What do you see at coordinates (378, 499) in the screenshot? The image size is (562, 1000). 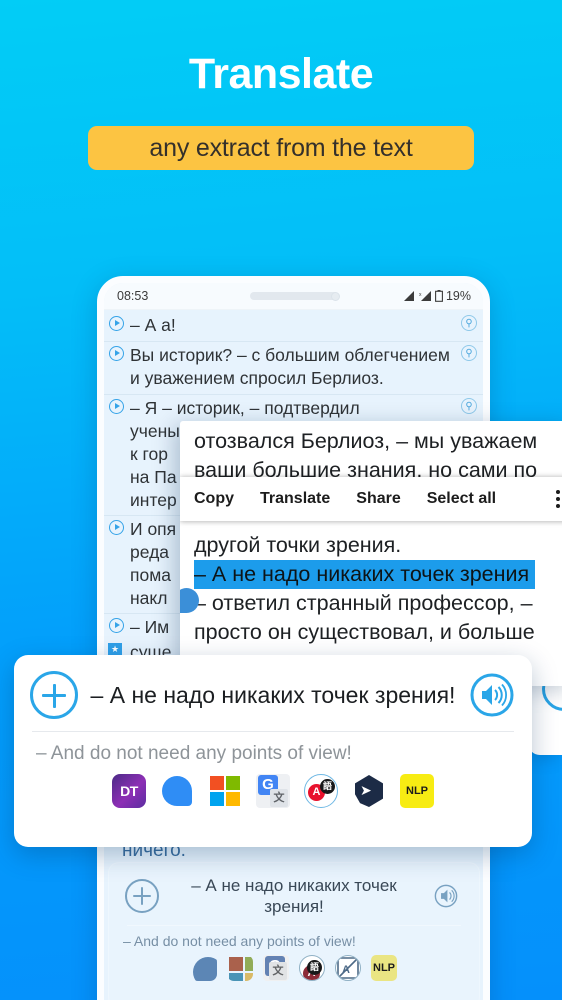 I see `share-button: Share` at bounding box center [378, 499].